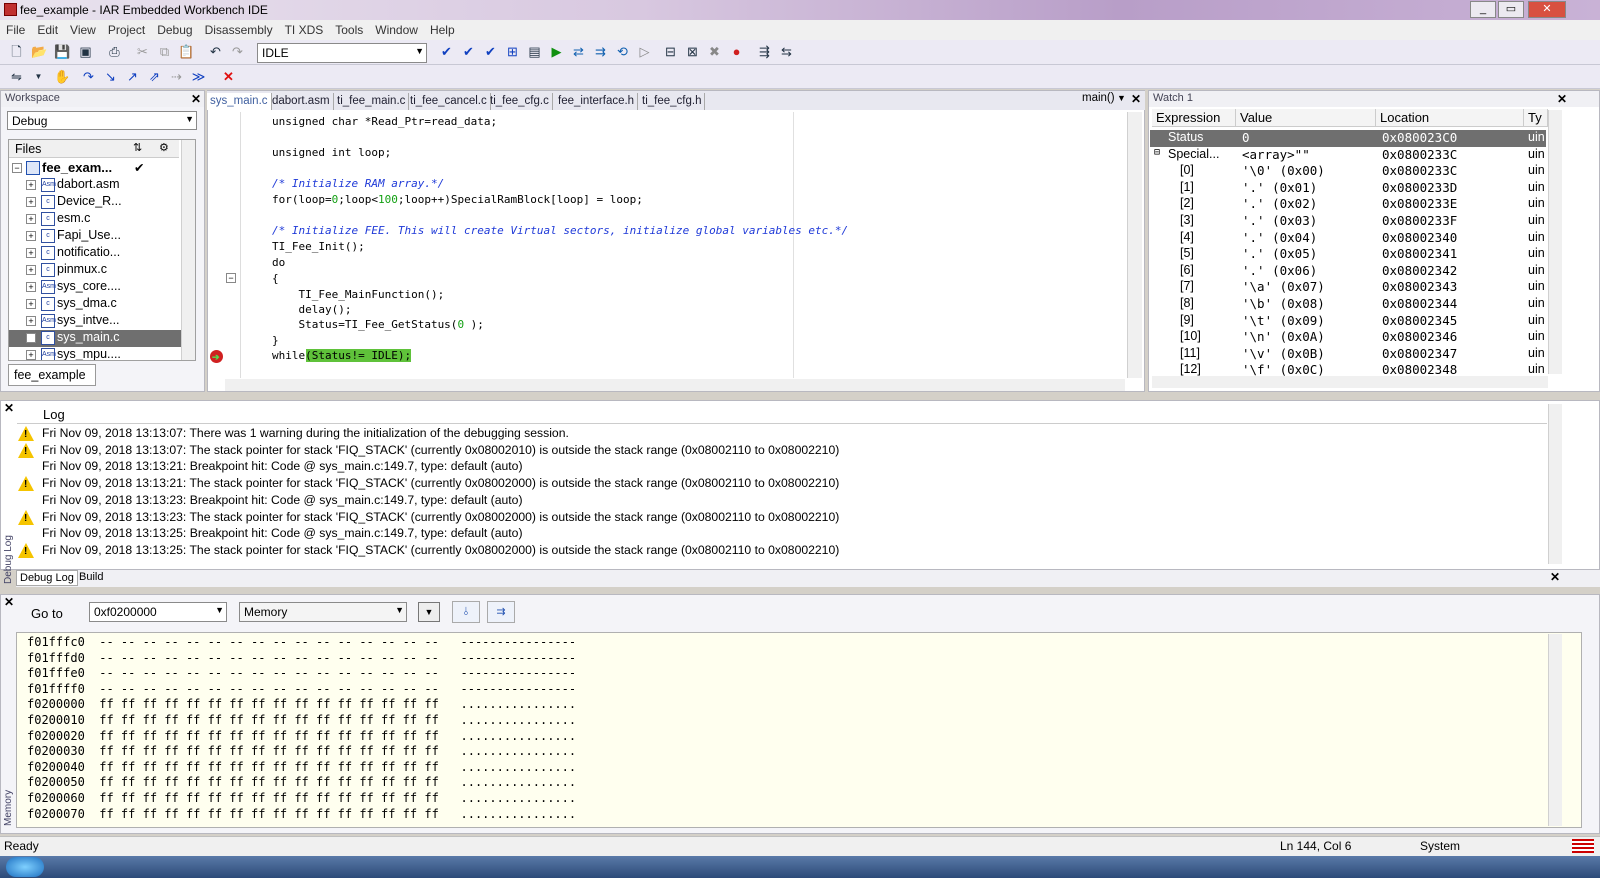 The image size is (1600, 878). I want to click on config-combo: IDLE ▼, so click(342, 53).